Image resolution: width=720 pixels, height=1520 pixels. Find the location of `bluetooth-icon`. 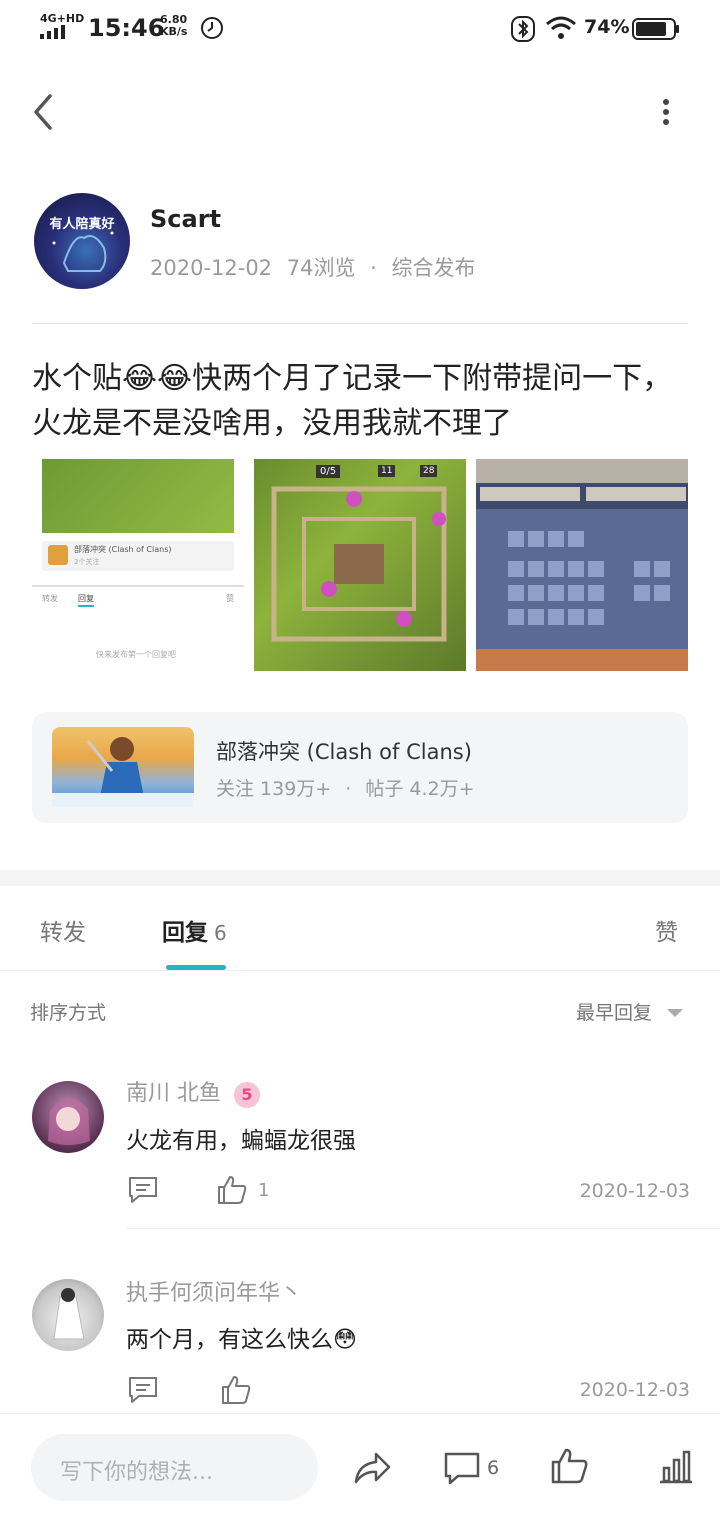

bluetooth-icon is located at coordinates (523, 29).